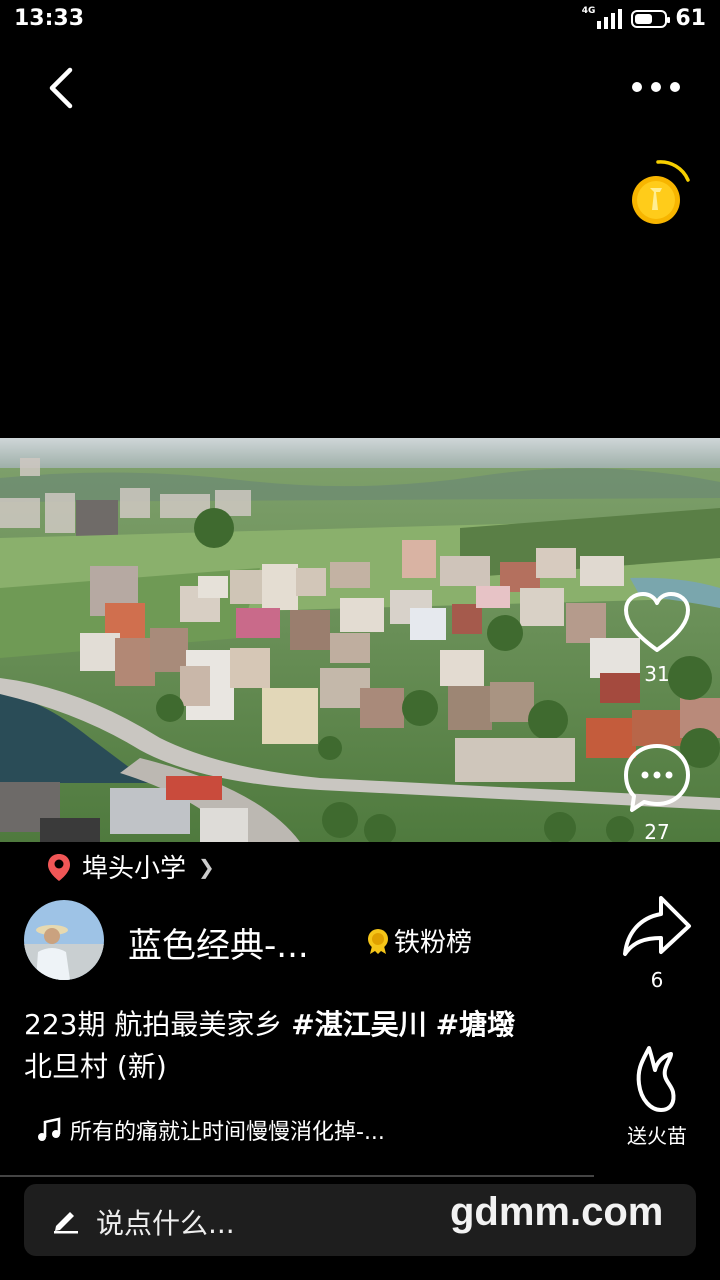 The image size is (720, 1280). I want to click on avatar-image, so click(64, 940).